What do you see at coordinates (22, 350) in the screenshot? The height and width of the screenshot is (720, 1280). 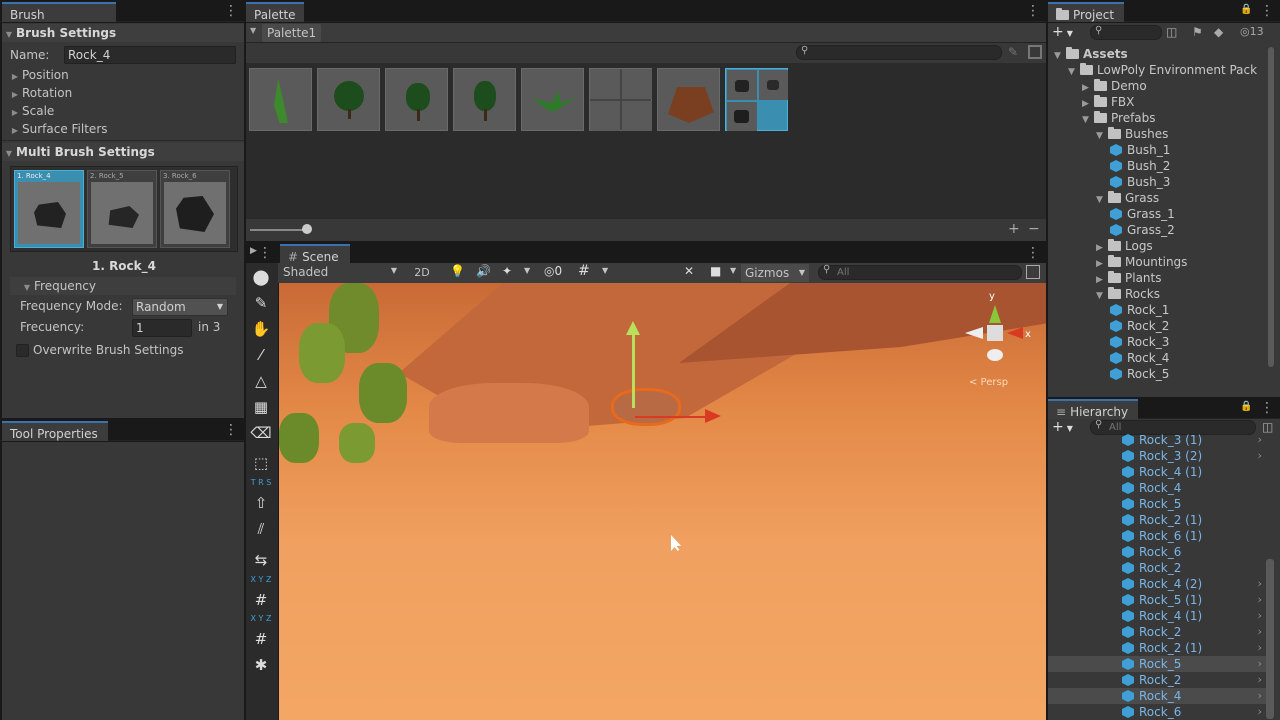 I see `overwrite-checkbox` at bounding box center [22, 350].